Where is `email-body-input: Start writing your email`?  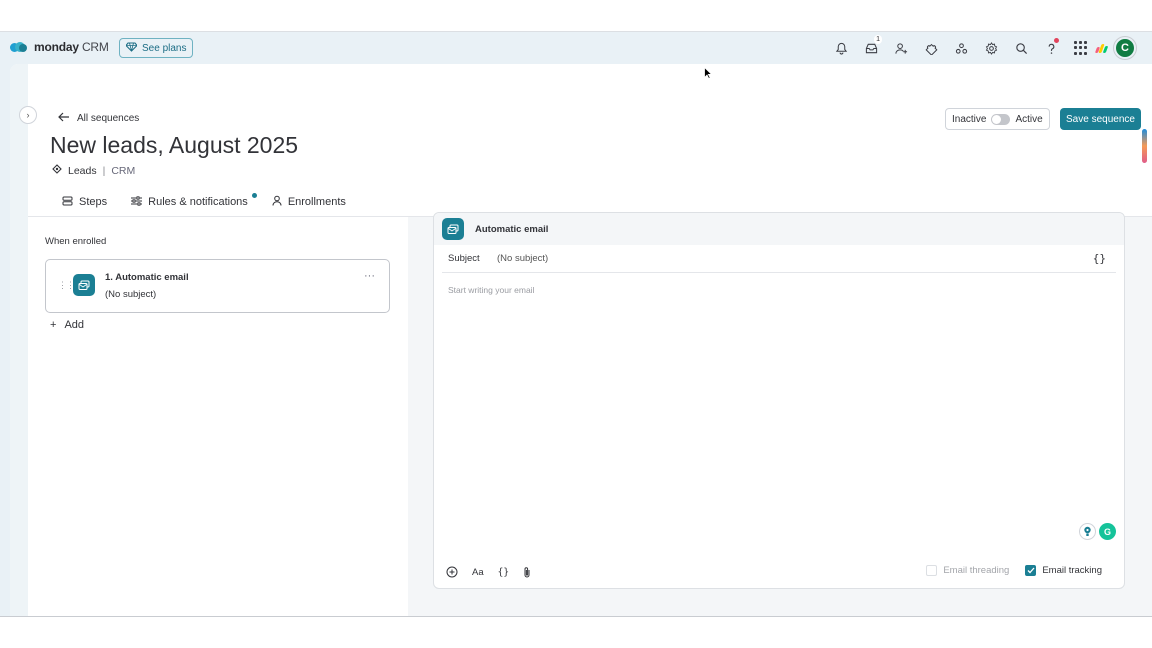 email-body-input: Start writing your email is located at coordinates (491, 290).